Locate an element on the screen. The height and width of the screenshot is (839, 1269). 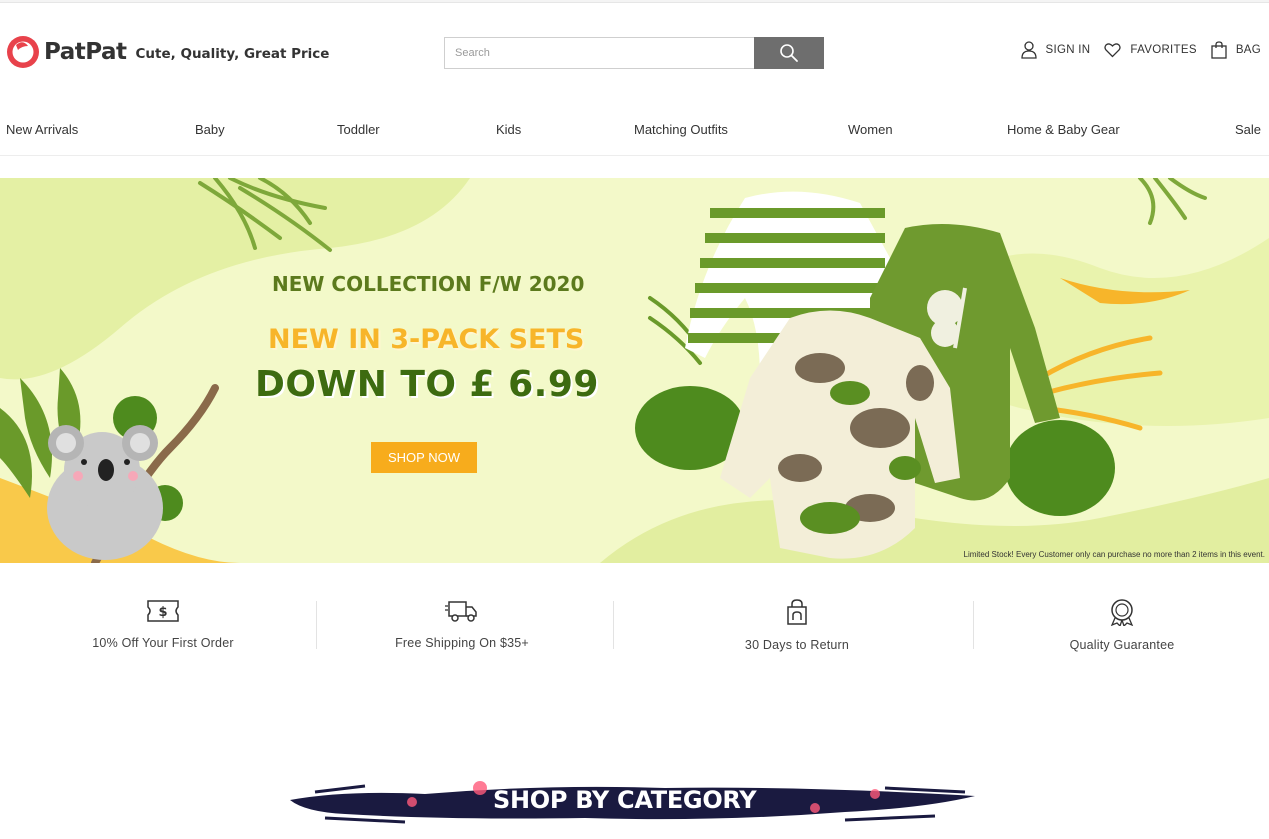
shop-now-button: SHOP NOW is located at coordinates (424, 457).